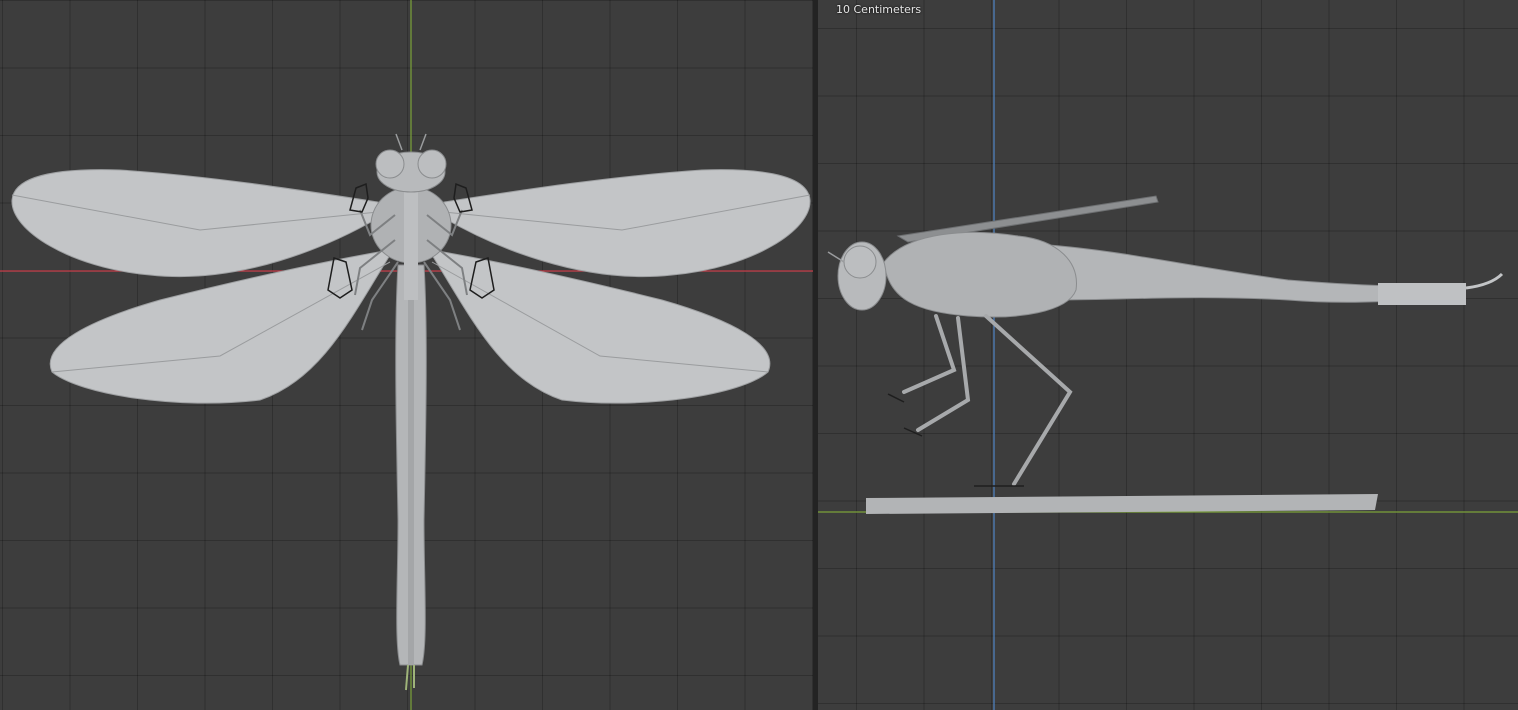  I want to click on side-thorax, so click(980, 274).